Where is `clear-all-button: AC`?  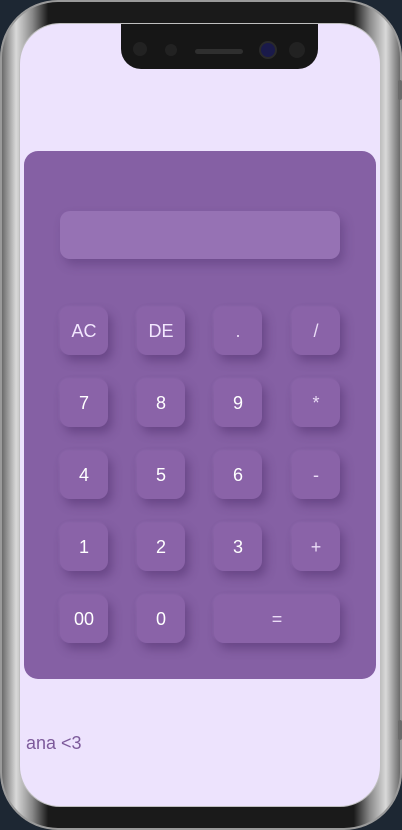
clear-all-button: AC is located at coordinates (84, 331).